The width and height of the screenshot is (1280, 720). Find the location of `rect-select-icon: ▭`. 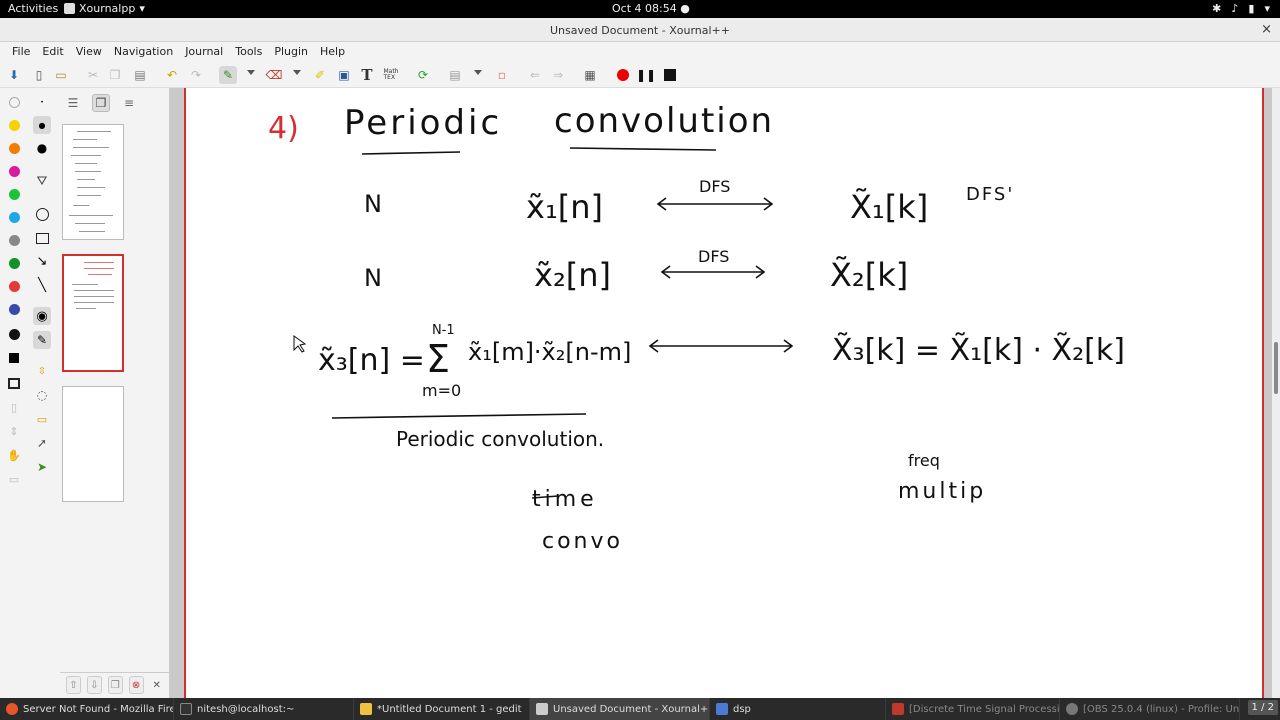

rect-select-icon: ▭ is located at coordinates (42, 419).